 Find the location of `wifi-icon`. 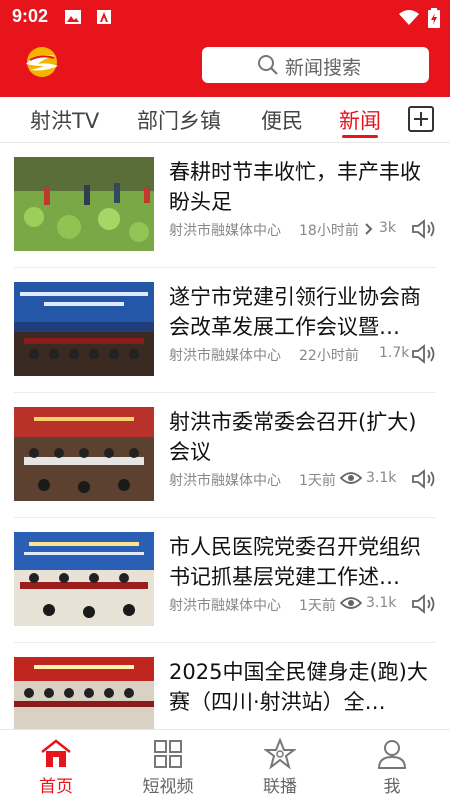

wifi-icon is located at coordinates (409, 17).